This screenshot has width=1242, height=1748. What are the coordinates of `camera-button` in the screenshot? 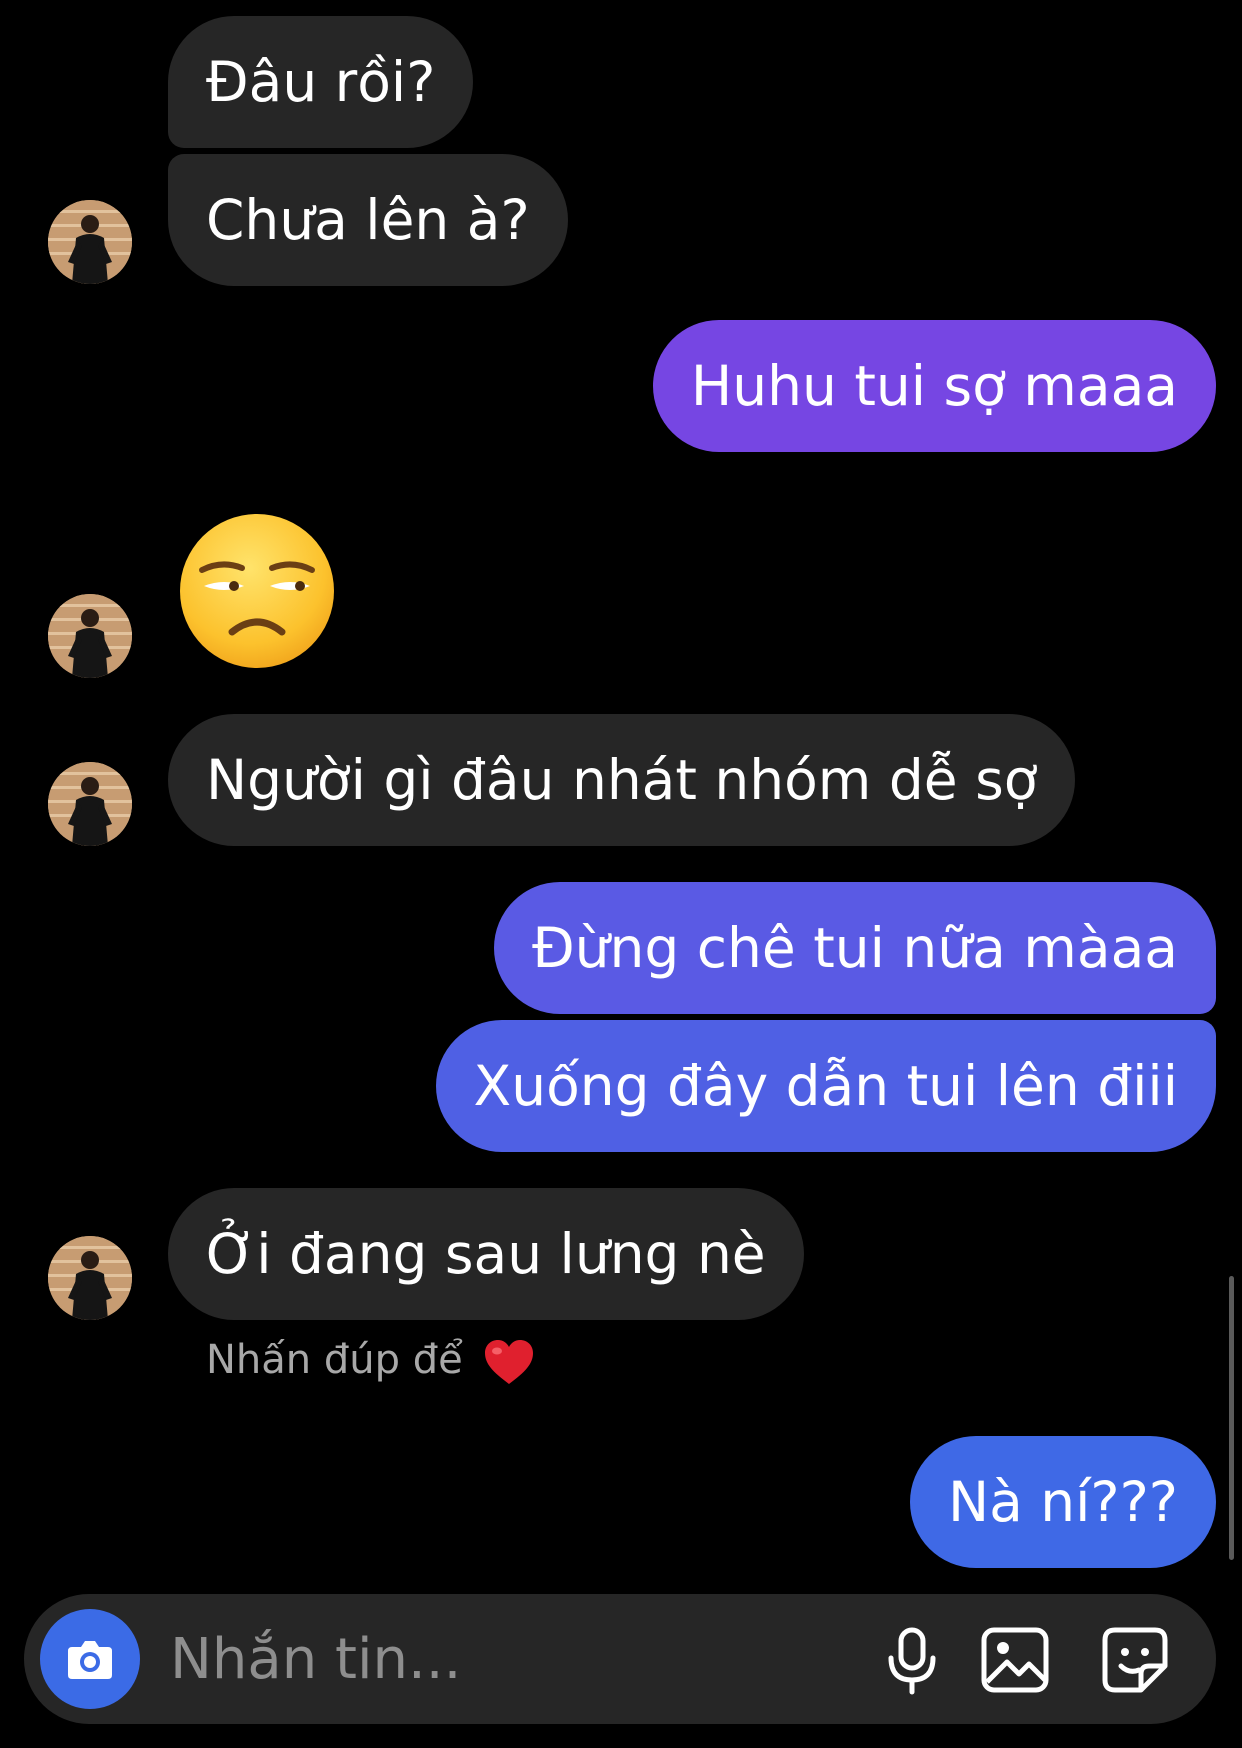 It's located at (90, 1659).